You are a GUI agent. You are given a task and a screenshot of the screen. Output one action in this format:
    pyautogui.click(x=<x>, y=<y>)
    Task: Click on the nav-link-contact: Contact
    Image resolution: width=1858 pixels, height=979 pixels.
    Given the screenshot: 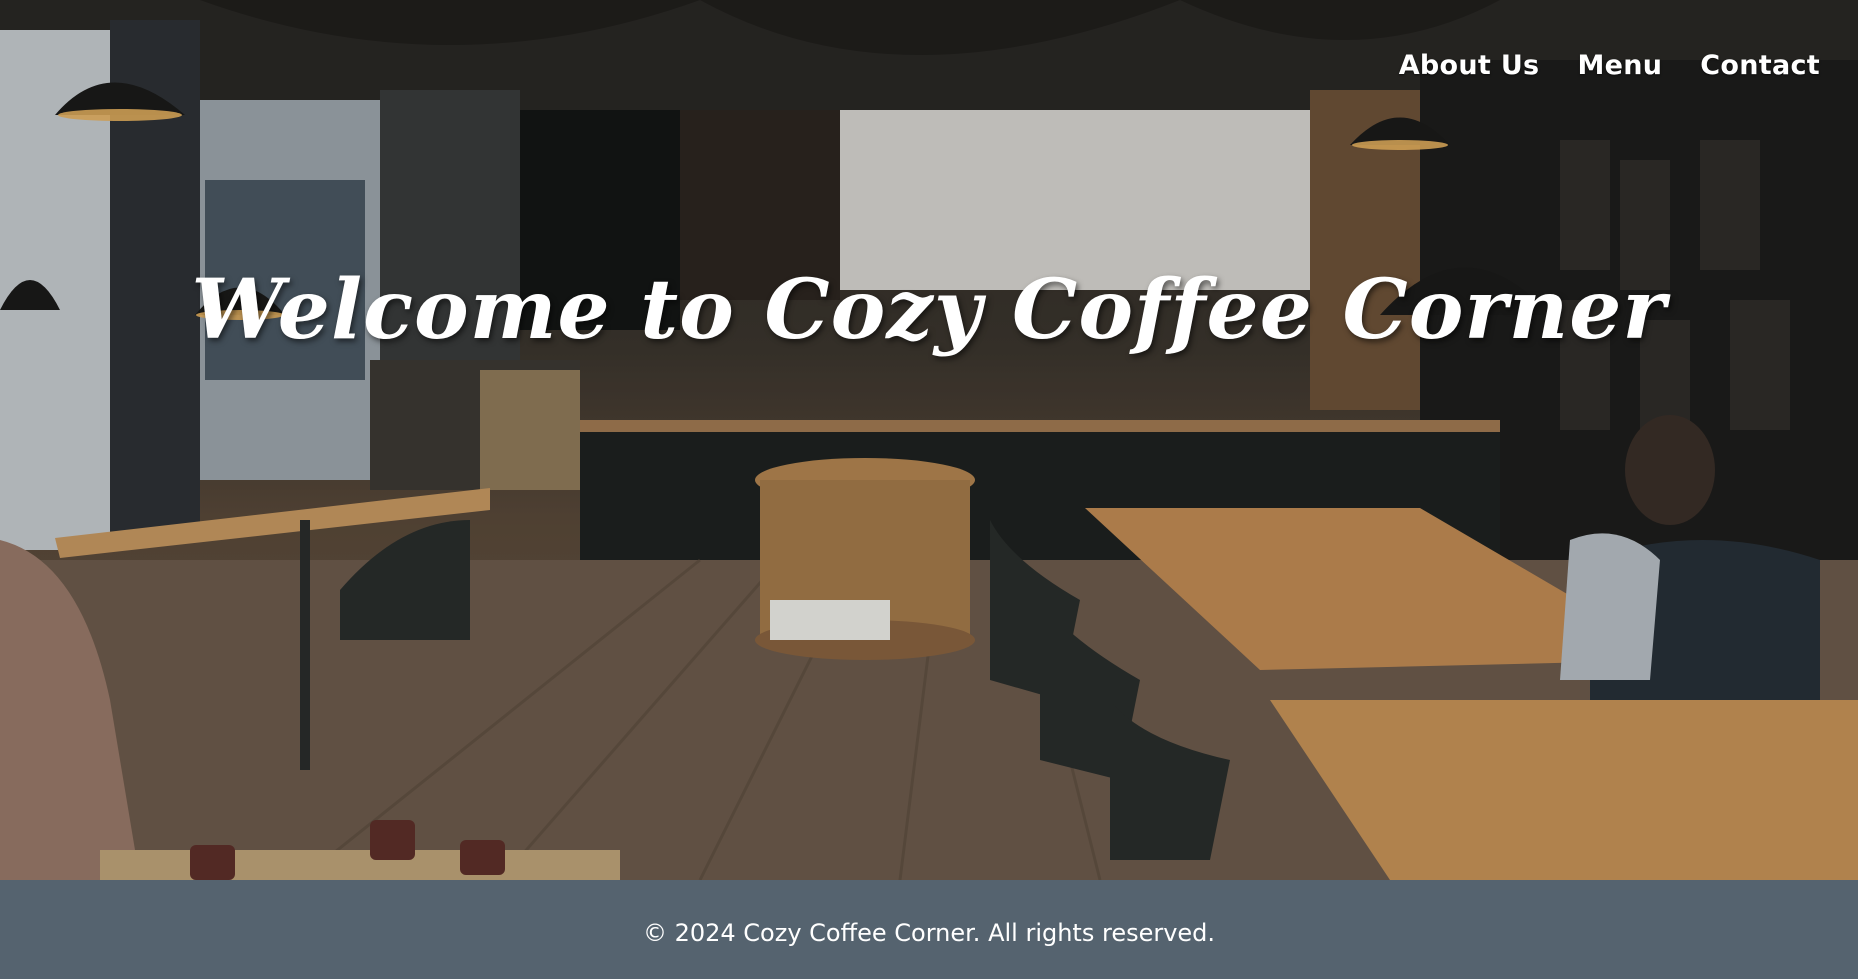 What is the action you would take?
    pyautogui.click(x=1760, y=65)
    